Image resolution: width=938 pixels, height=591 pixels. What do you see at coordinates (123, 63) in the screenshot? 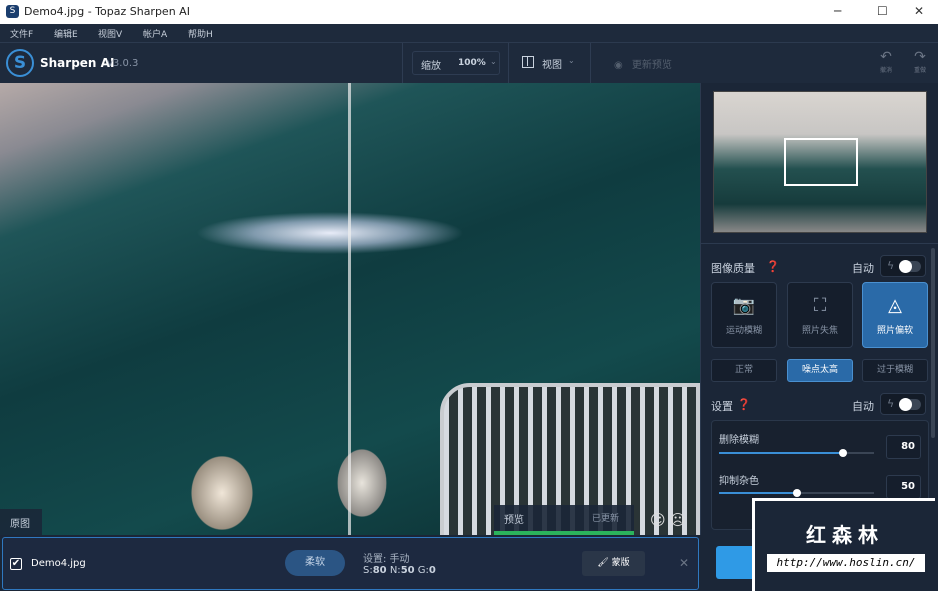
I see `app-version: v3.0.3` at bounding box center [123, 63].